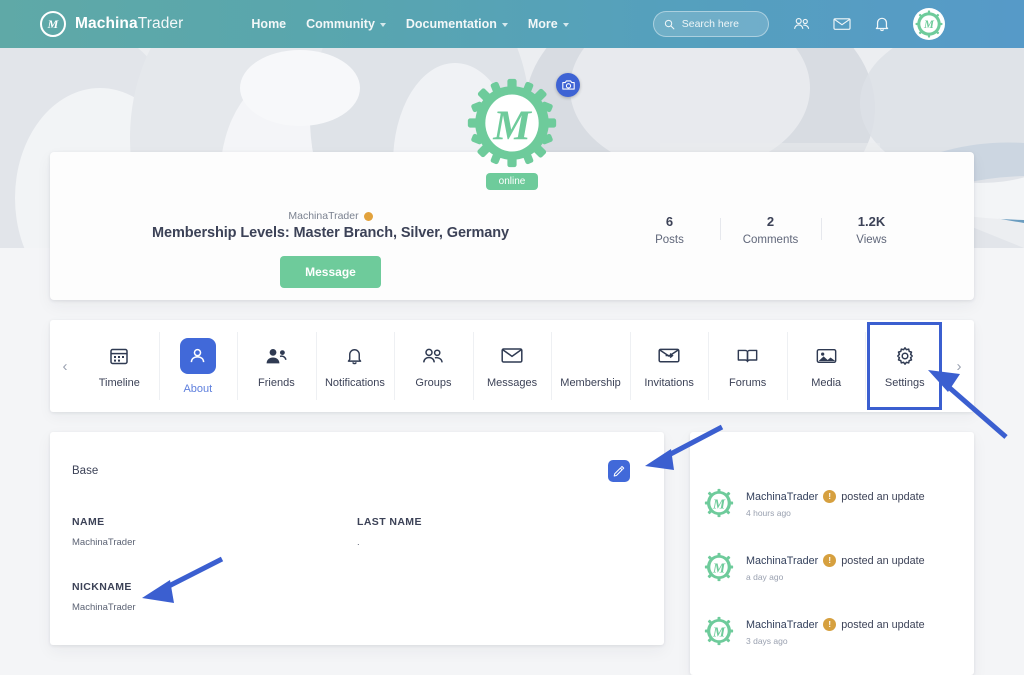 Image resolution: width=1024 pixels, height=675 pixels. What do you see at coordinates (354, 356) in the screenshot?
I see `bell-icon` at bounding box center [354, 356].